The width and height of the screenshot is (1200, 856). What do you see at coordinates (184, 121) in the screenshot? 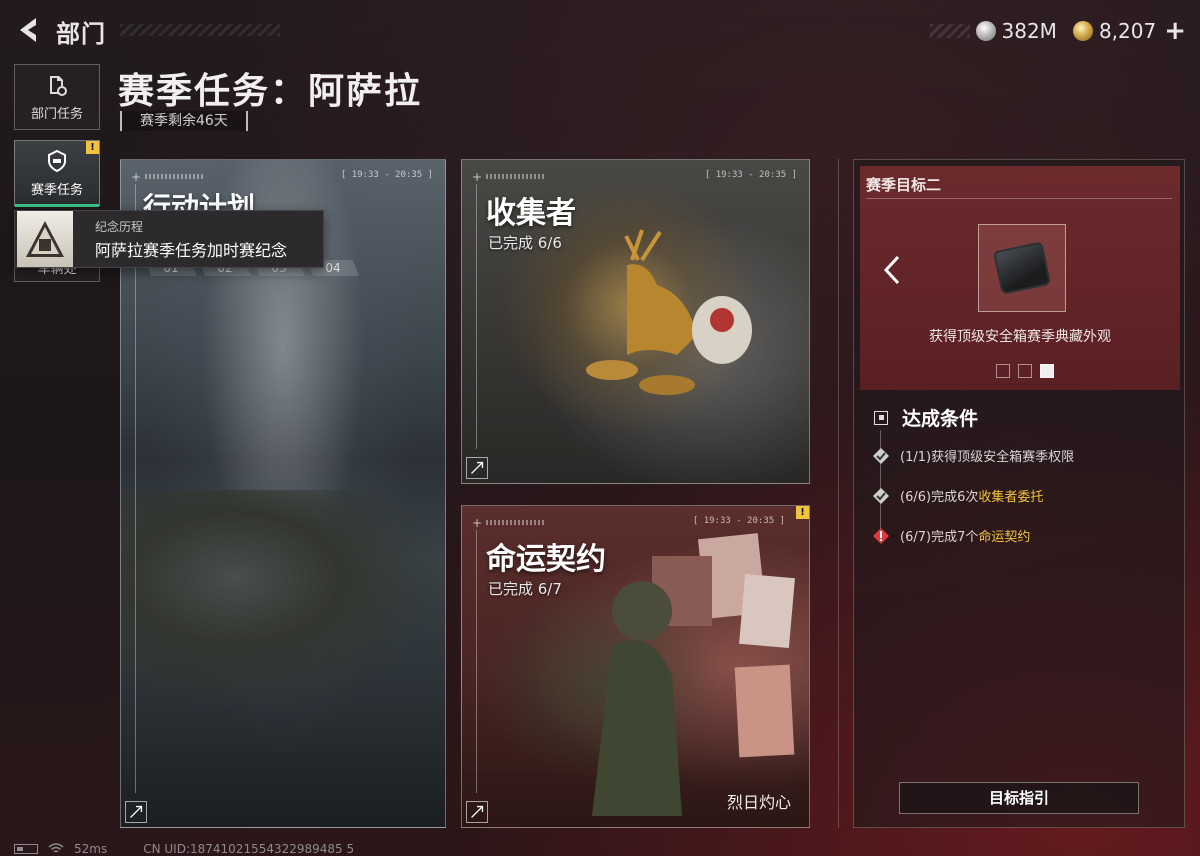
I see `season-days-remaining: 赛季剩余46天` at bounding box center [184, 121].